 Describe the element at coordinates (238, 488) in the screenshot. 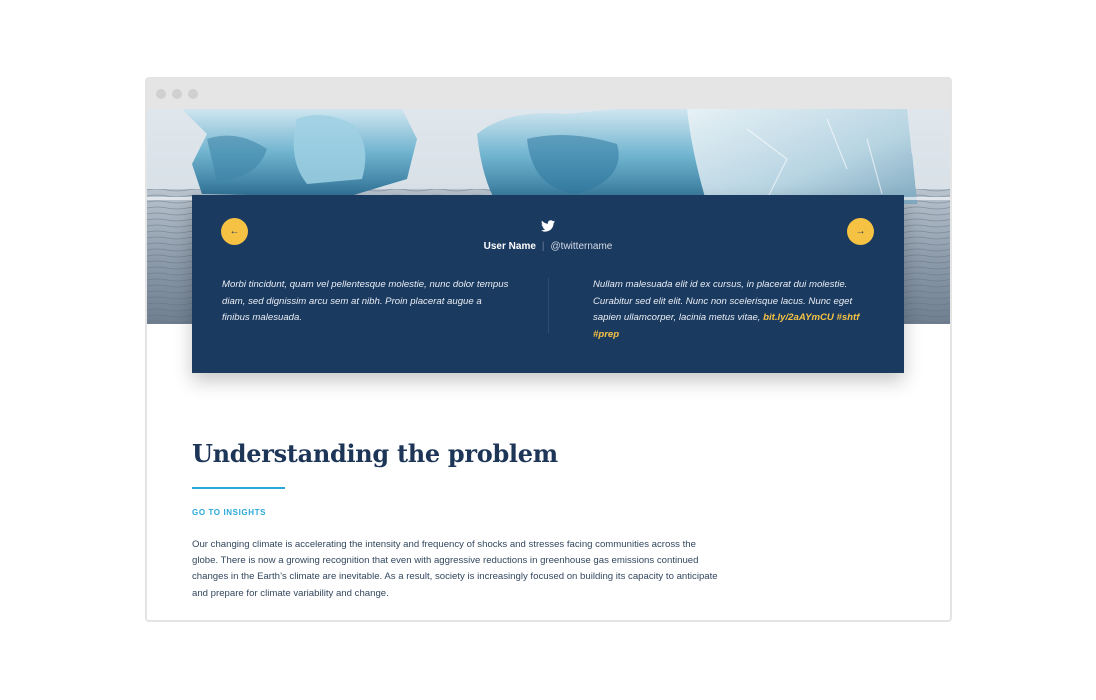

I see `heading-underline` at that location.